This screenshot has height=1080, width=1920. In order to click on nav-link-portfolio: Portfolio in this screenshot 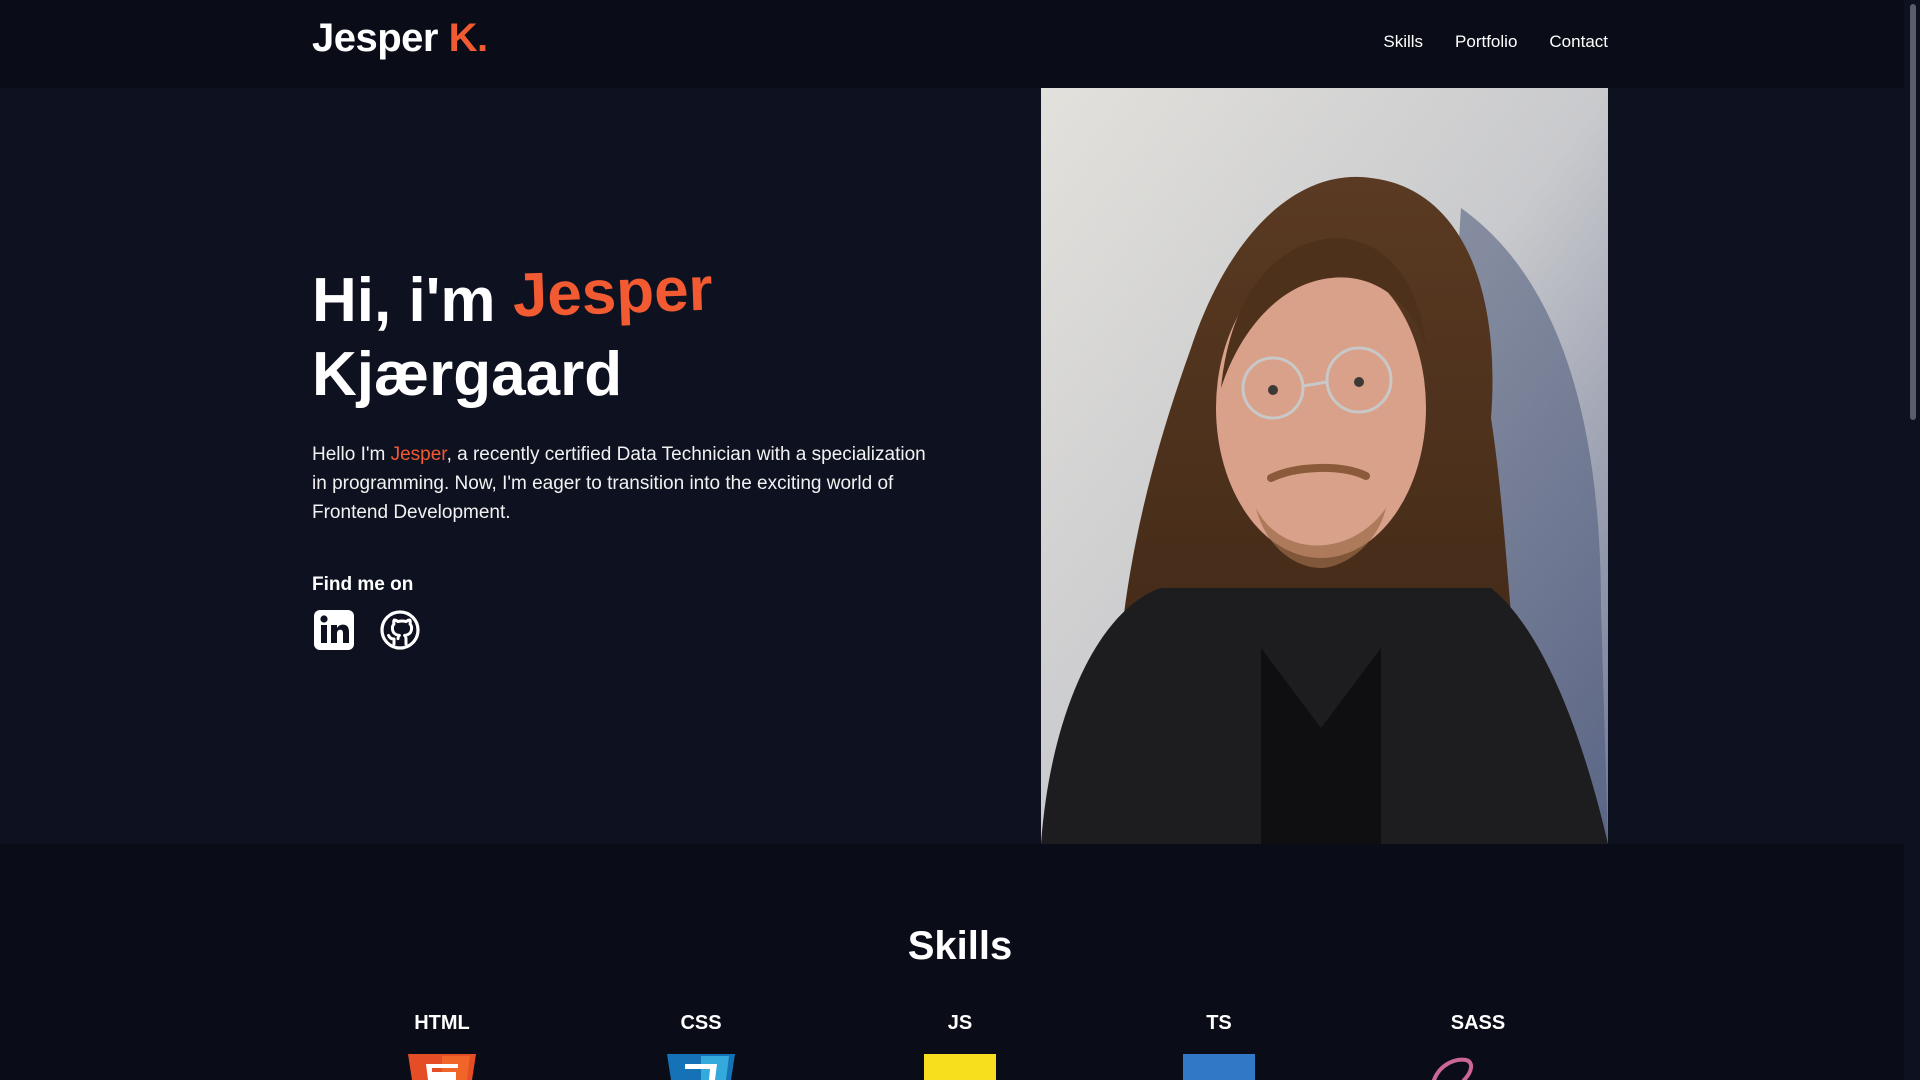, I will do `click(1486, 42)`.